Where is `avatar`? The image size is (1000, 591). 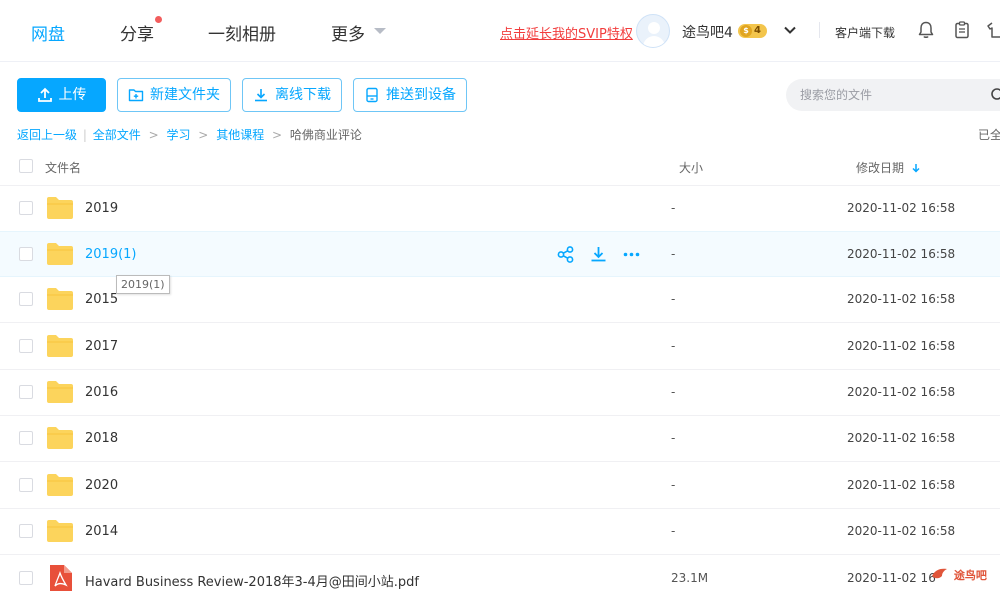
avatar is located at coordinates (653, 31).